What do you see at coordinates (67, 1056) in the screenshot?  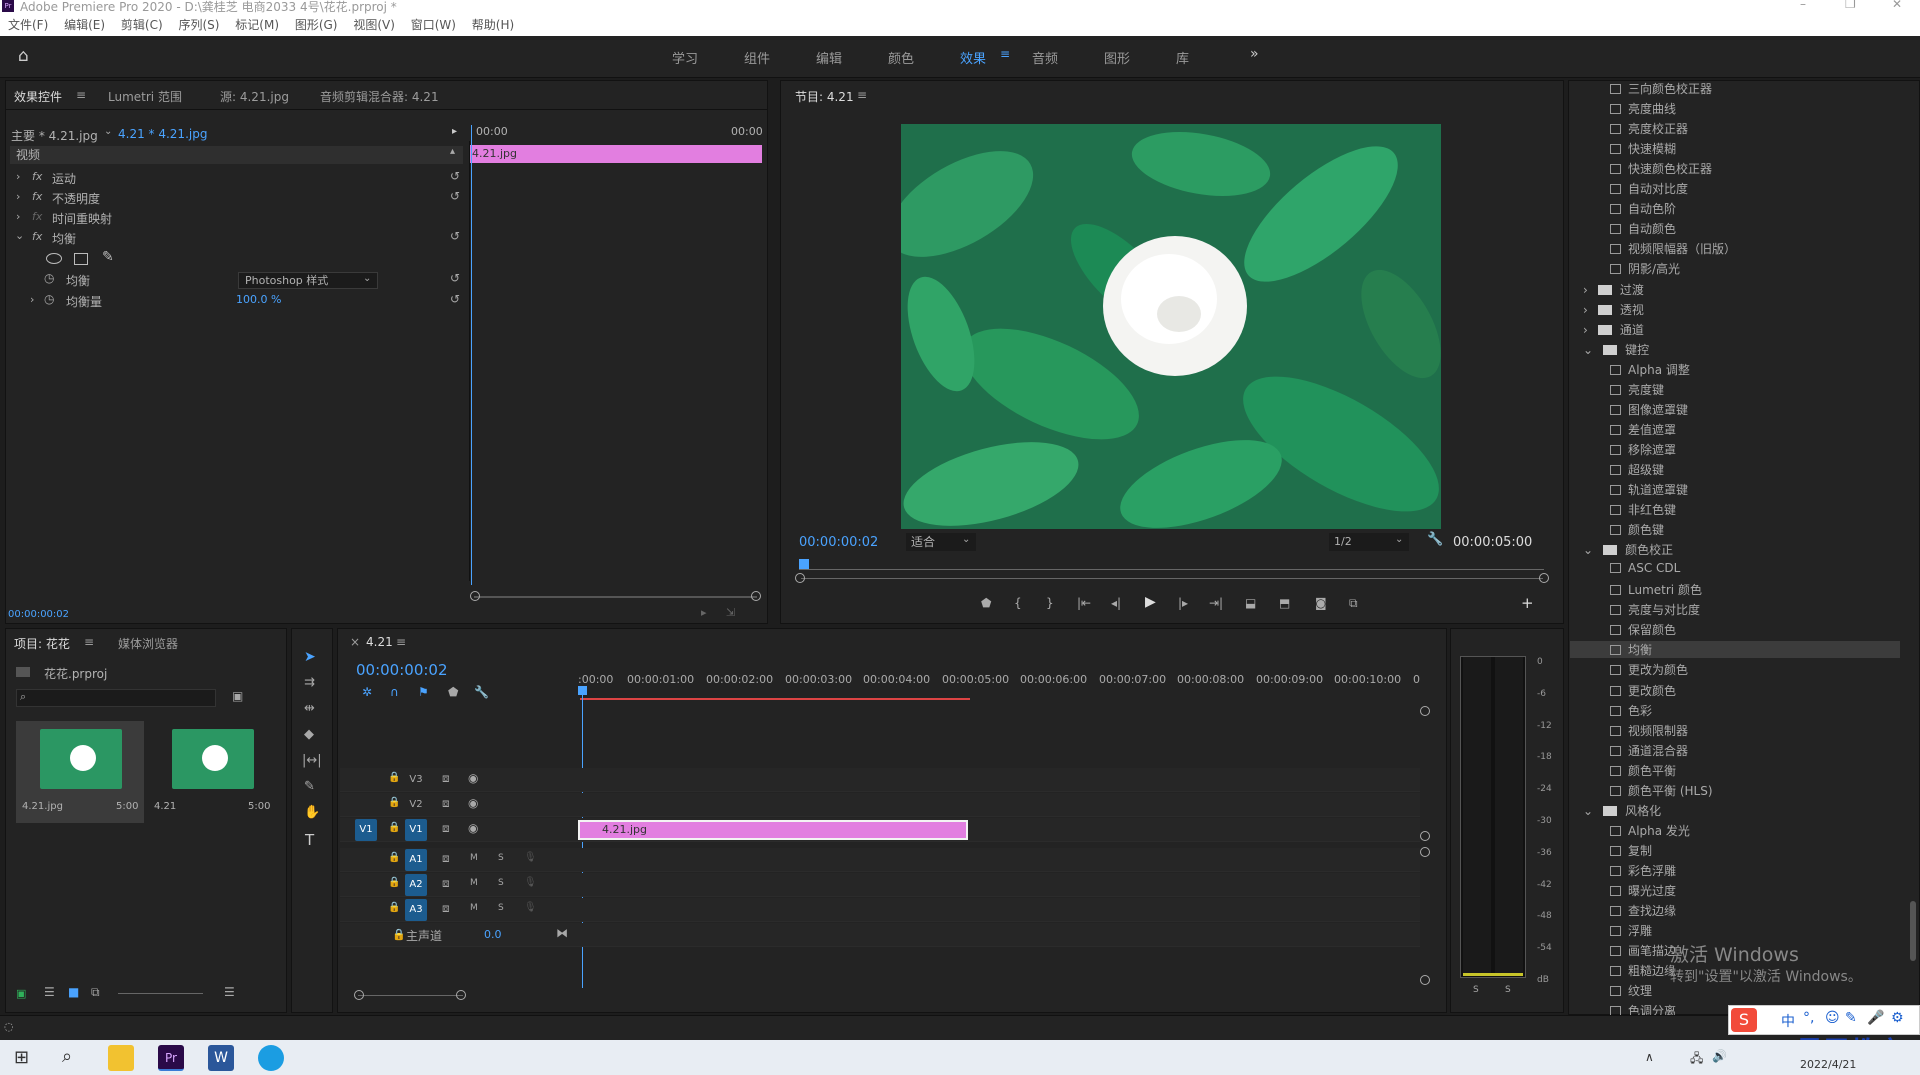 I see `search-icon: ⌕` at bounding box center [67, 1056].